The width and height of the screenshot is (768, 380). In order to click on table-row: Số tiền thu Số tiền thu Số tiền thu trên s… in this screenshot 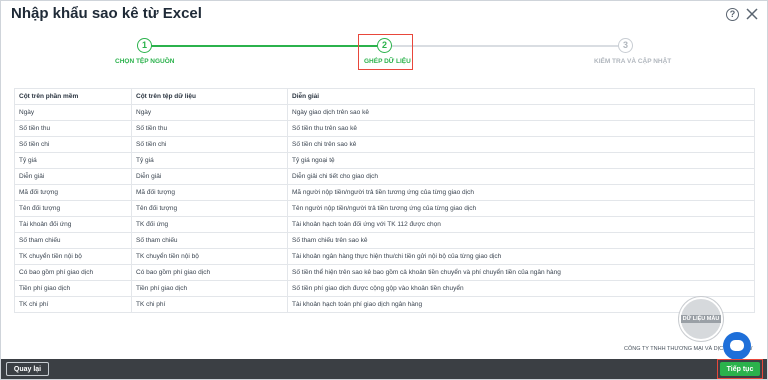, I will do `click(384, 128)`.